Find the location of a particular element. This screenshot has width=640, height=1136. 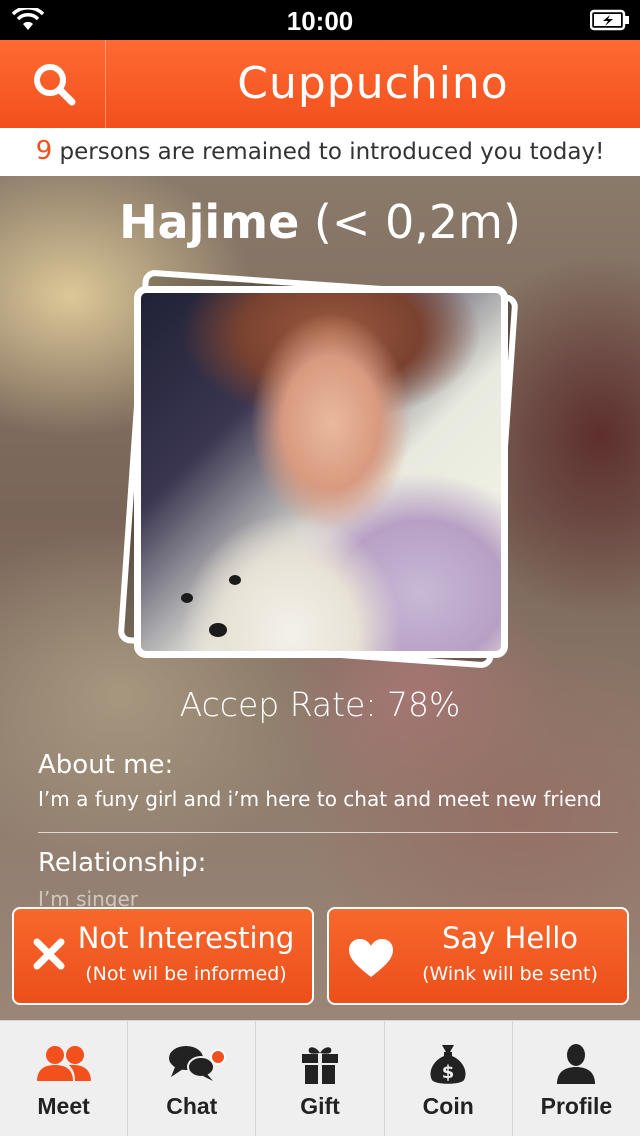

tab-chat: Chat is located at coordinates (192, 1078).